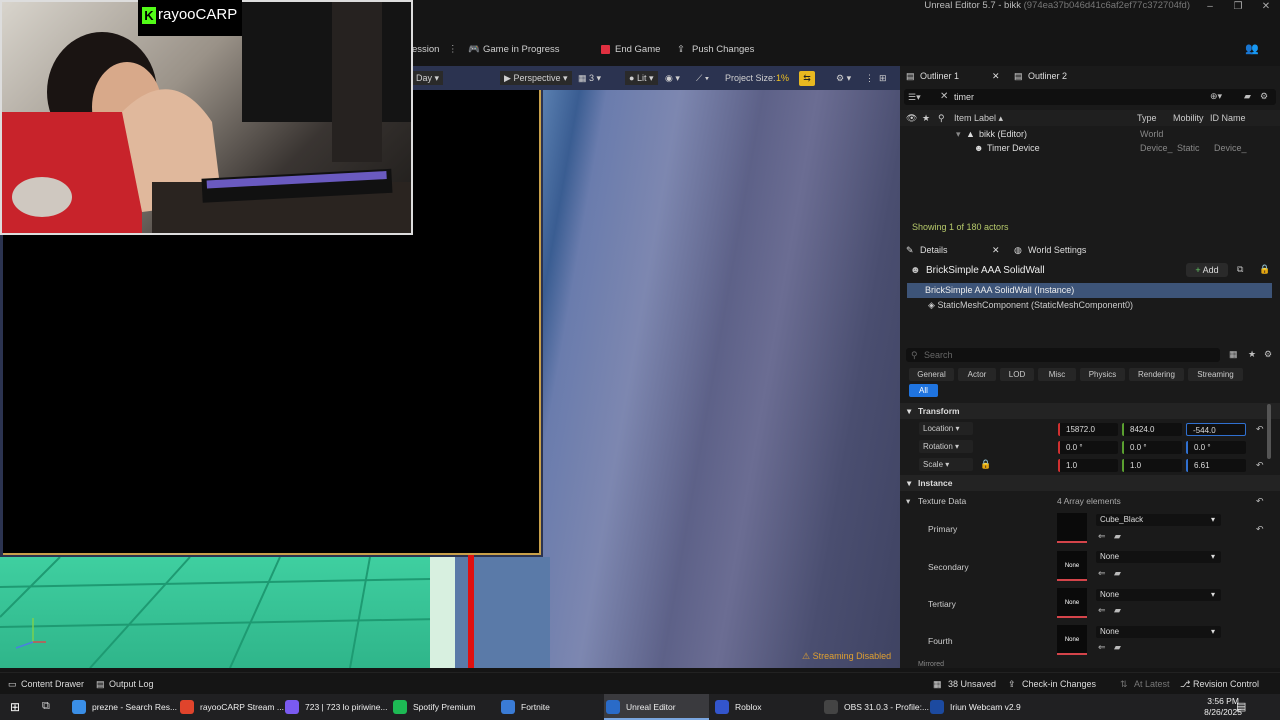  I want to click on close-details-icon: ✕, so click(996, 250).